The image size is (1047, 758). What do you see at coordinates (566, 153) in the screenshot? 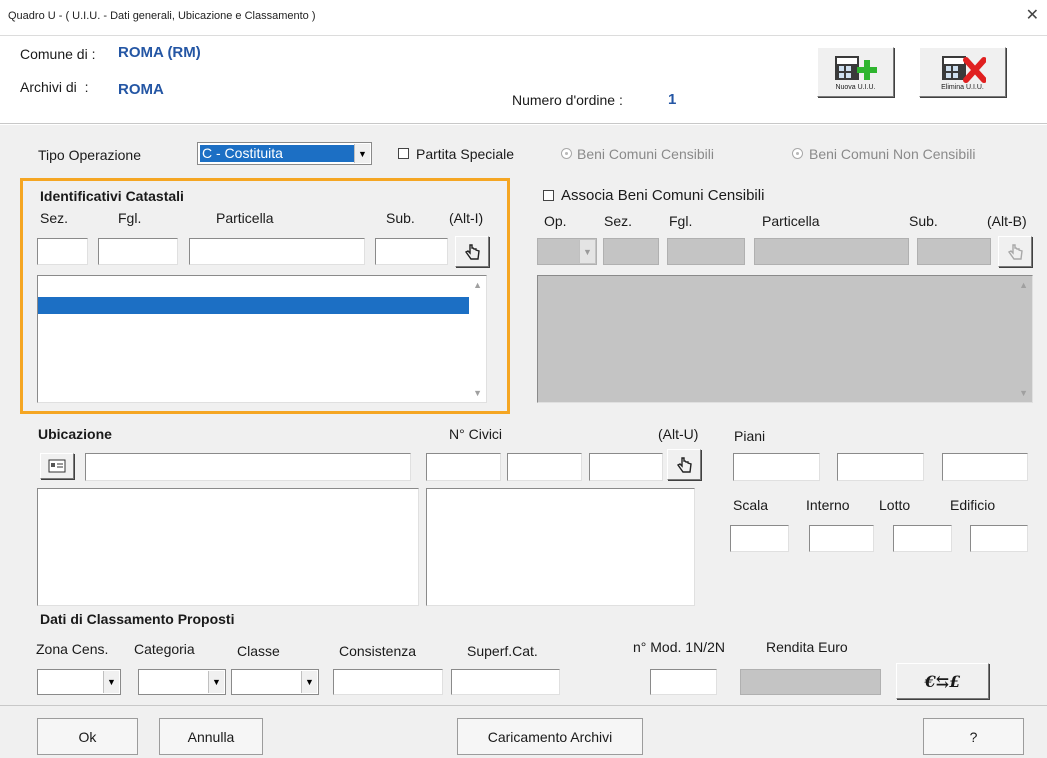
I see `beni-censibili-radio` at bounding box center [566, 153].